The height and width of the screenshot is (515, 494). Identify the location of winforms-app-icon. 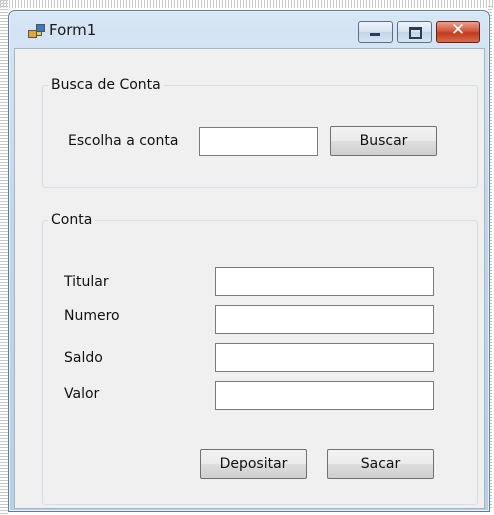
(37, 31).